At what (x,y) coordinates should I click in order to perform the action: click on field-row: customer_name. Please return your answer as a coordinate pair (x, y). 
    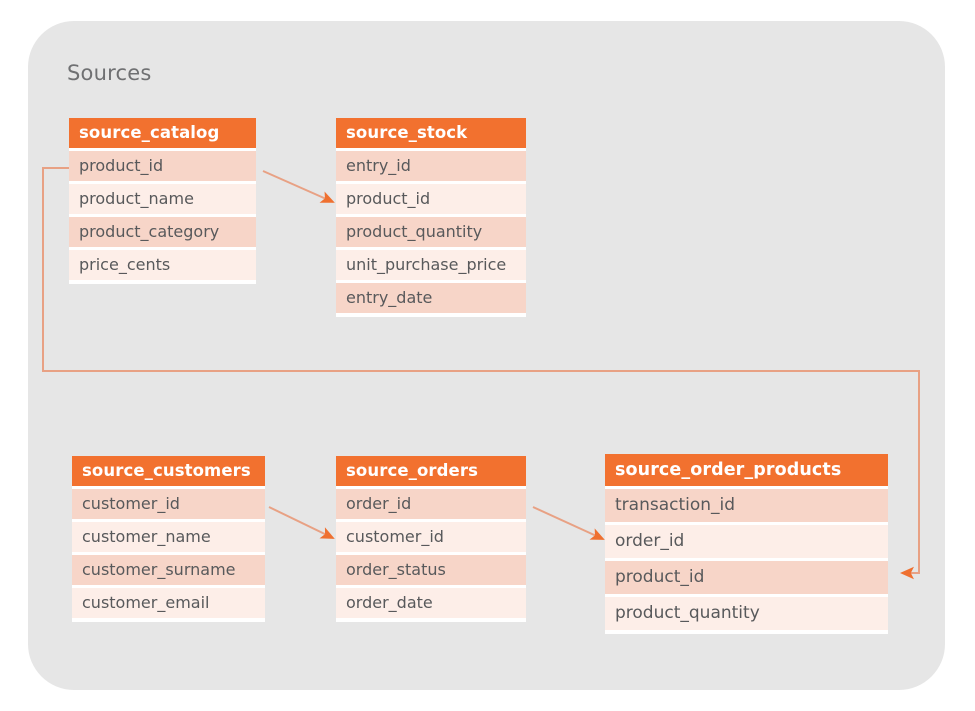
    Looking at the image, I should click on (168, 537).